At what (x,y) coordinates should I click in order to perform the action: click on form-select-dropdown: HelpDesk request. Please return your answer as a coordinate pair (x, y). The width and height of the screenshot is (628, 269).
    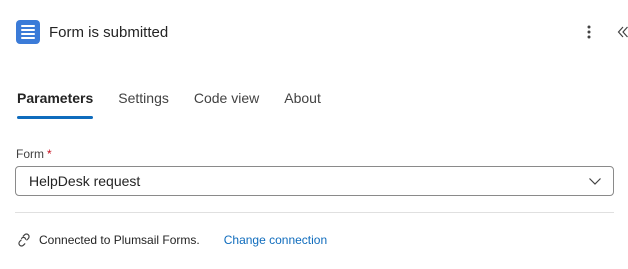
    Looking at the image, I should click on (314, 181).